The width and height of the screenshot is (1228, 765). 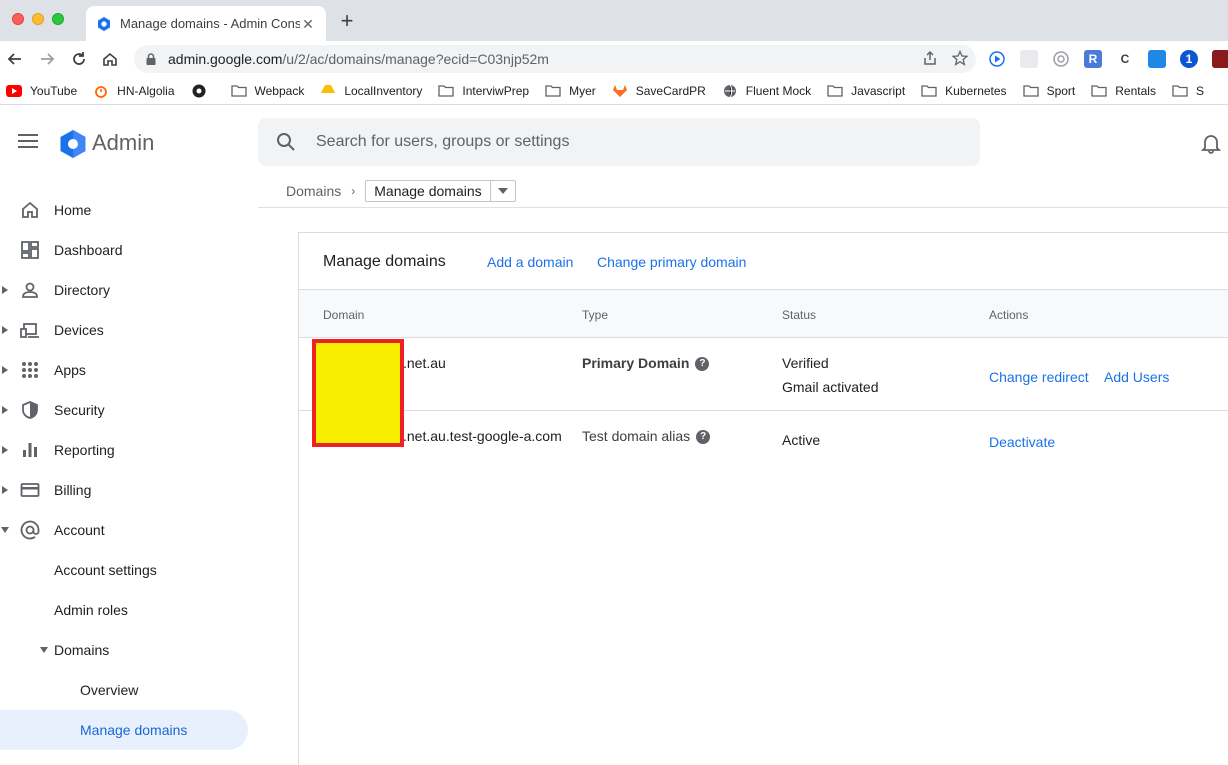 I want to click on home-browser-icon, so click(x=110, y=59).